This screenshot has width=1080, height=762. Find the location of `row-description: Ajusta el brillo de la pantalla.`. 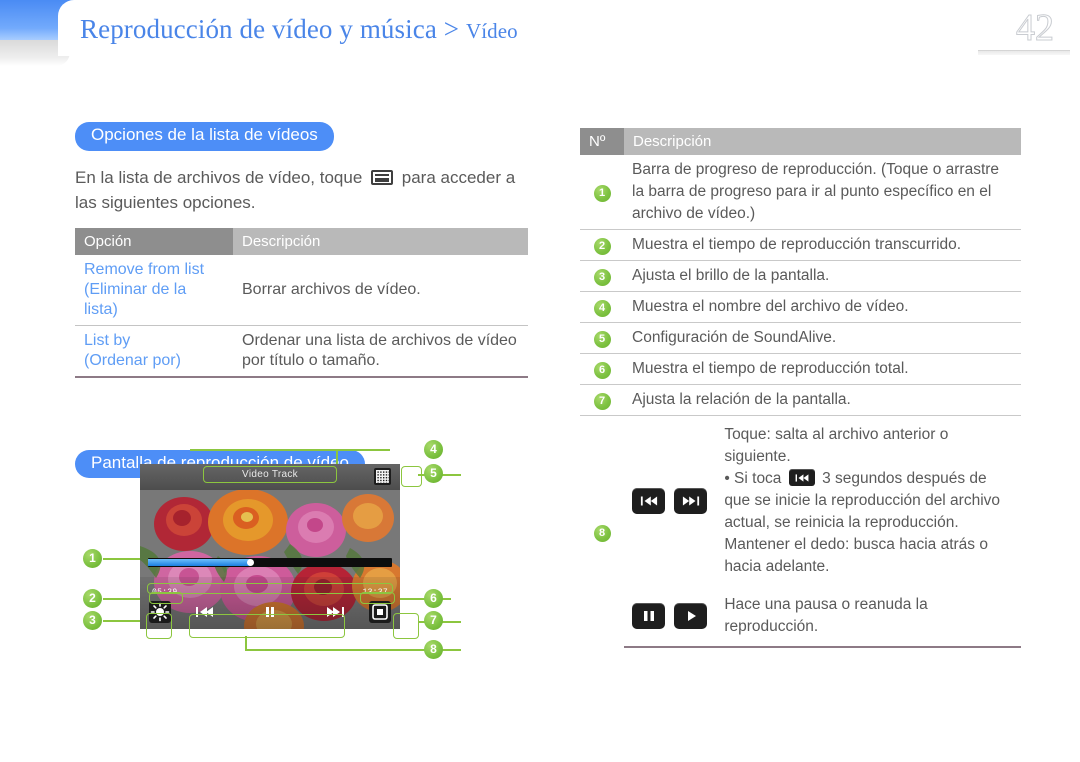

row-description: Ajusta el brillo de la pantalla. is located at coordinates (822, 276).